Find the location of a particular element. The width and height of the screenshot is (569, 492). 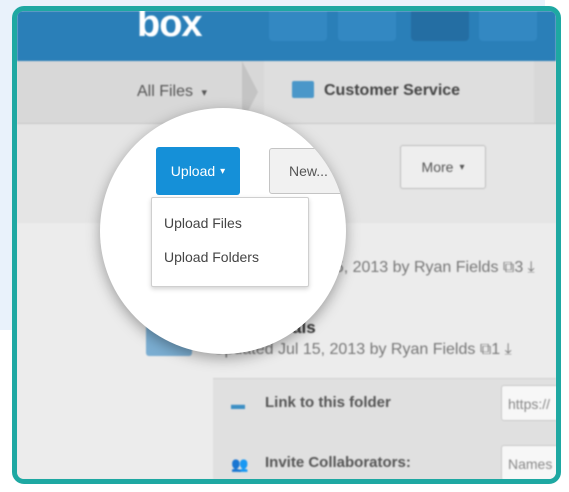

more-button: More ▾ is located at coordinates (443, 167).